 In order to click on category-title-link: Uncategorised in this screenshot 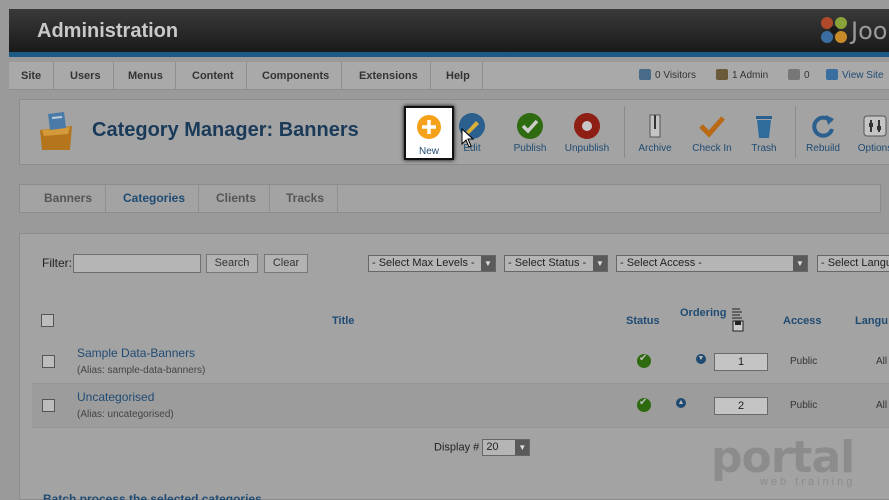, I will do `click(115, 397)`.